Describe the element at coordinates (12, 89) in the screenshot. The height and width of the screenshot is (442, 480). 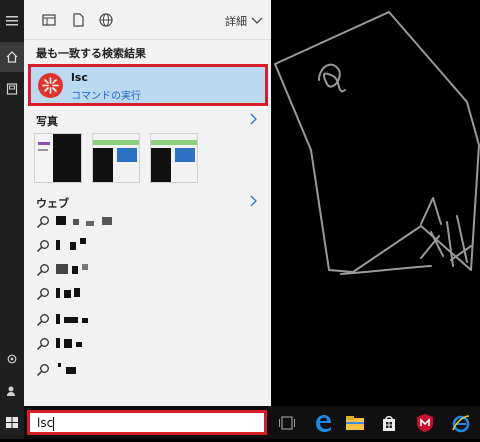
I see `notebook-icon` at that location.